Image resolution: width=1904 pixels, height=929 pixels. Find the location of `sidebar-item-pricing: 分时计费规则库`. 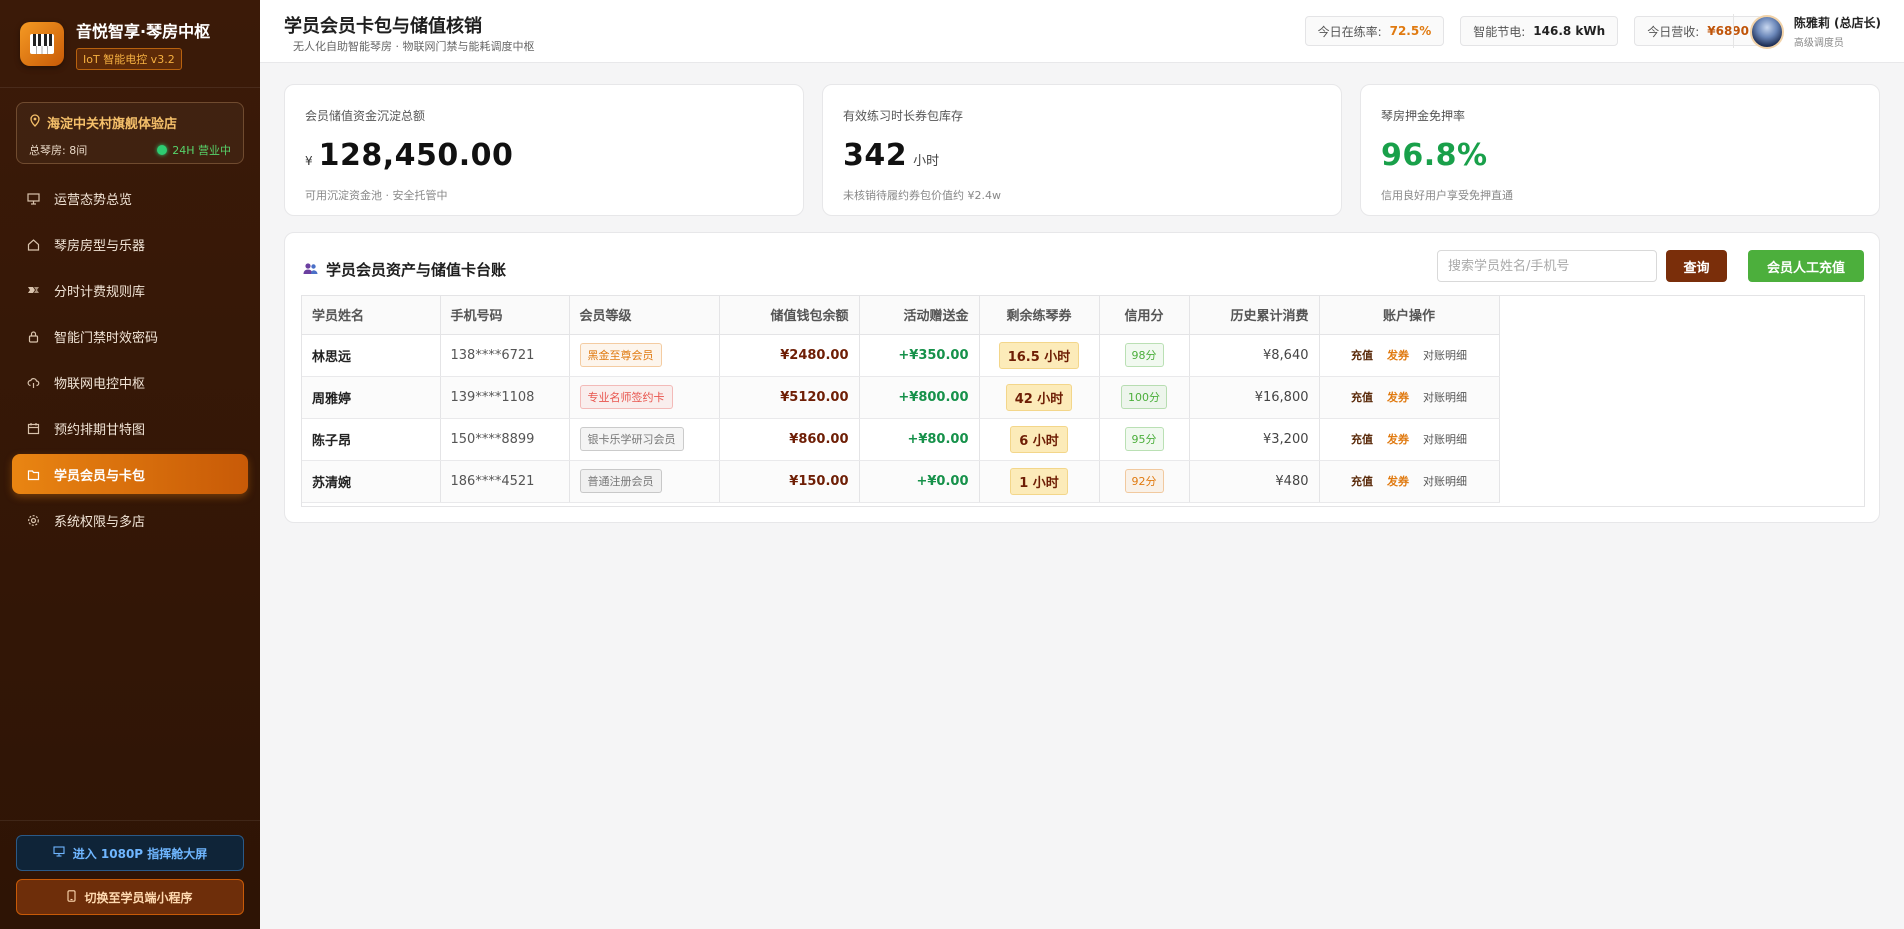

sidebar-item-pricing: 分时计费规则库 is located at coordinates (130, 290).